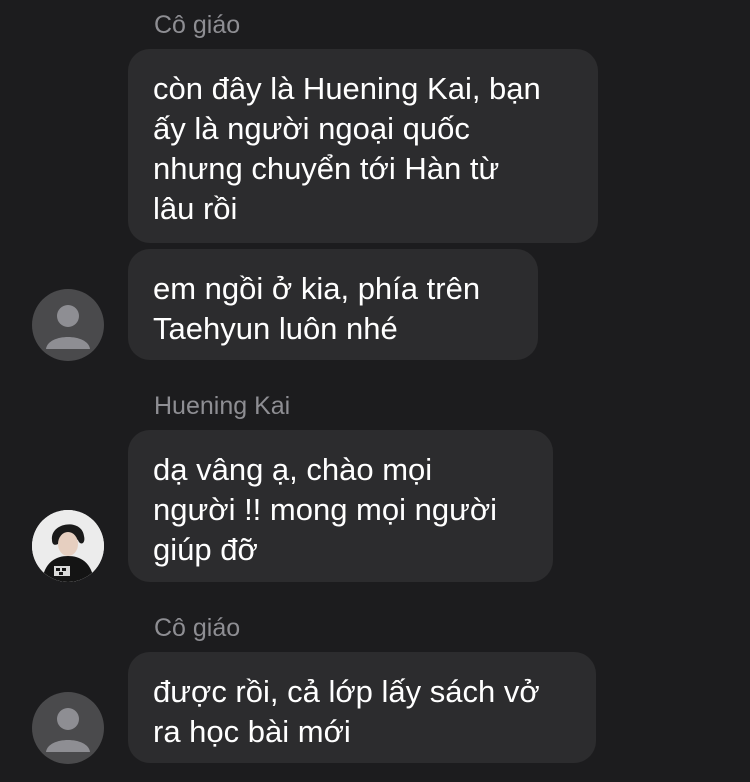 This screenshot has width=750, height=782. I want to click on sender-name: Huening Kai, so click(222, 406).